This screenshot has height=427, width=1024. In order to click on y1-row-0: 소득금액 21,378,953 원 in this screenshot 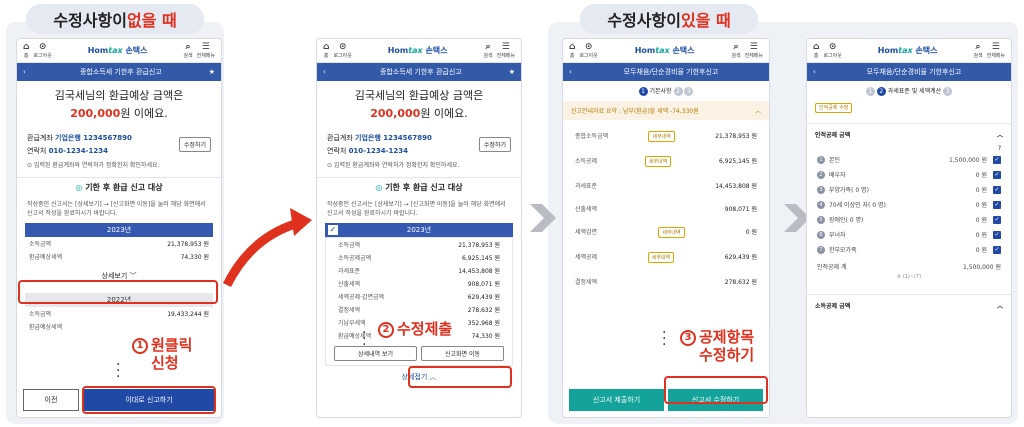, I will do `click(119, 244)`.